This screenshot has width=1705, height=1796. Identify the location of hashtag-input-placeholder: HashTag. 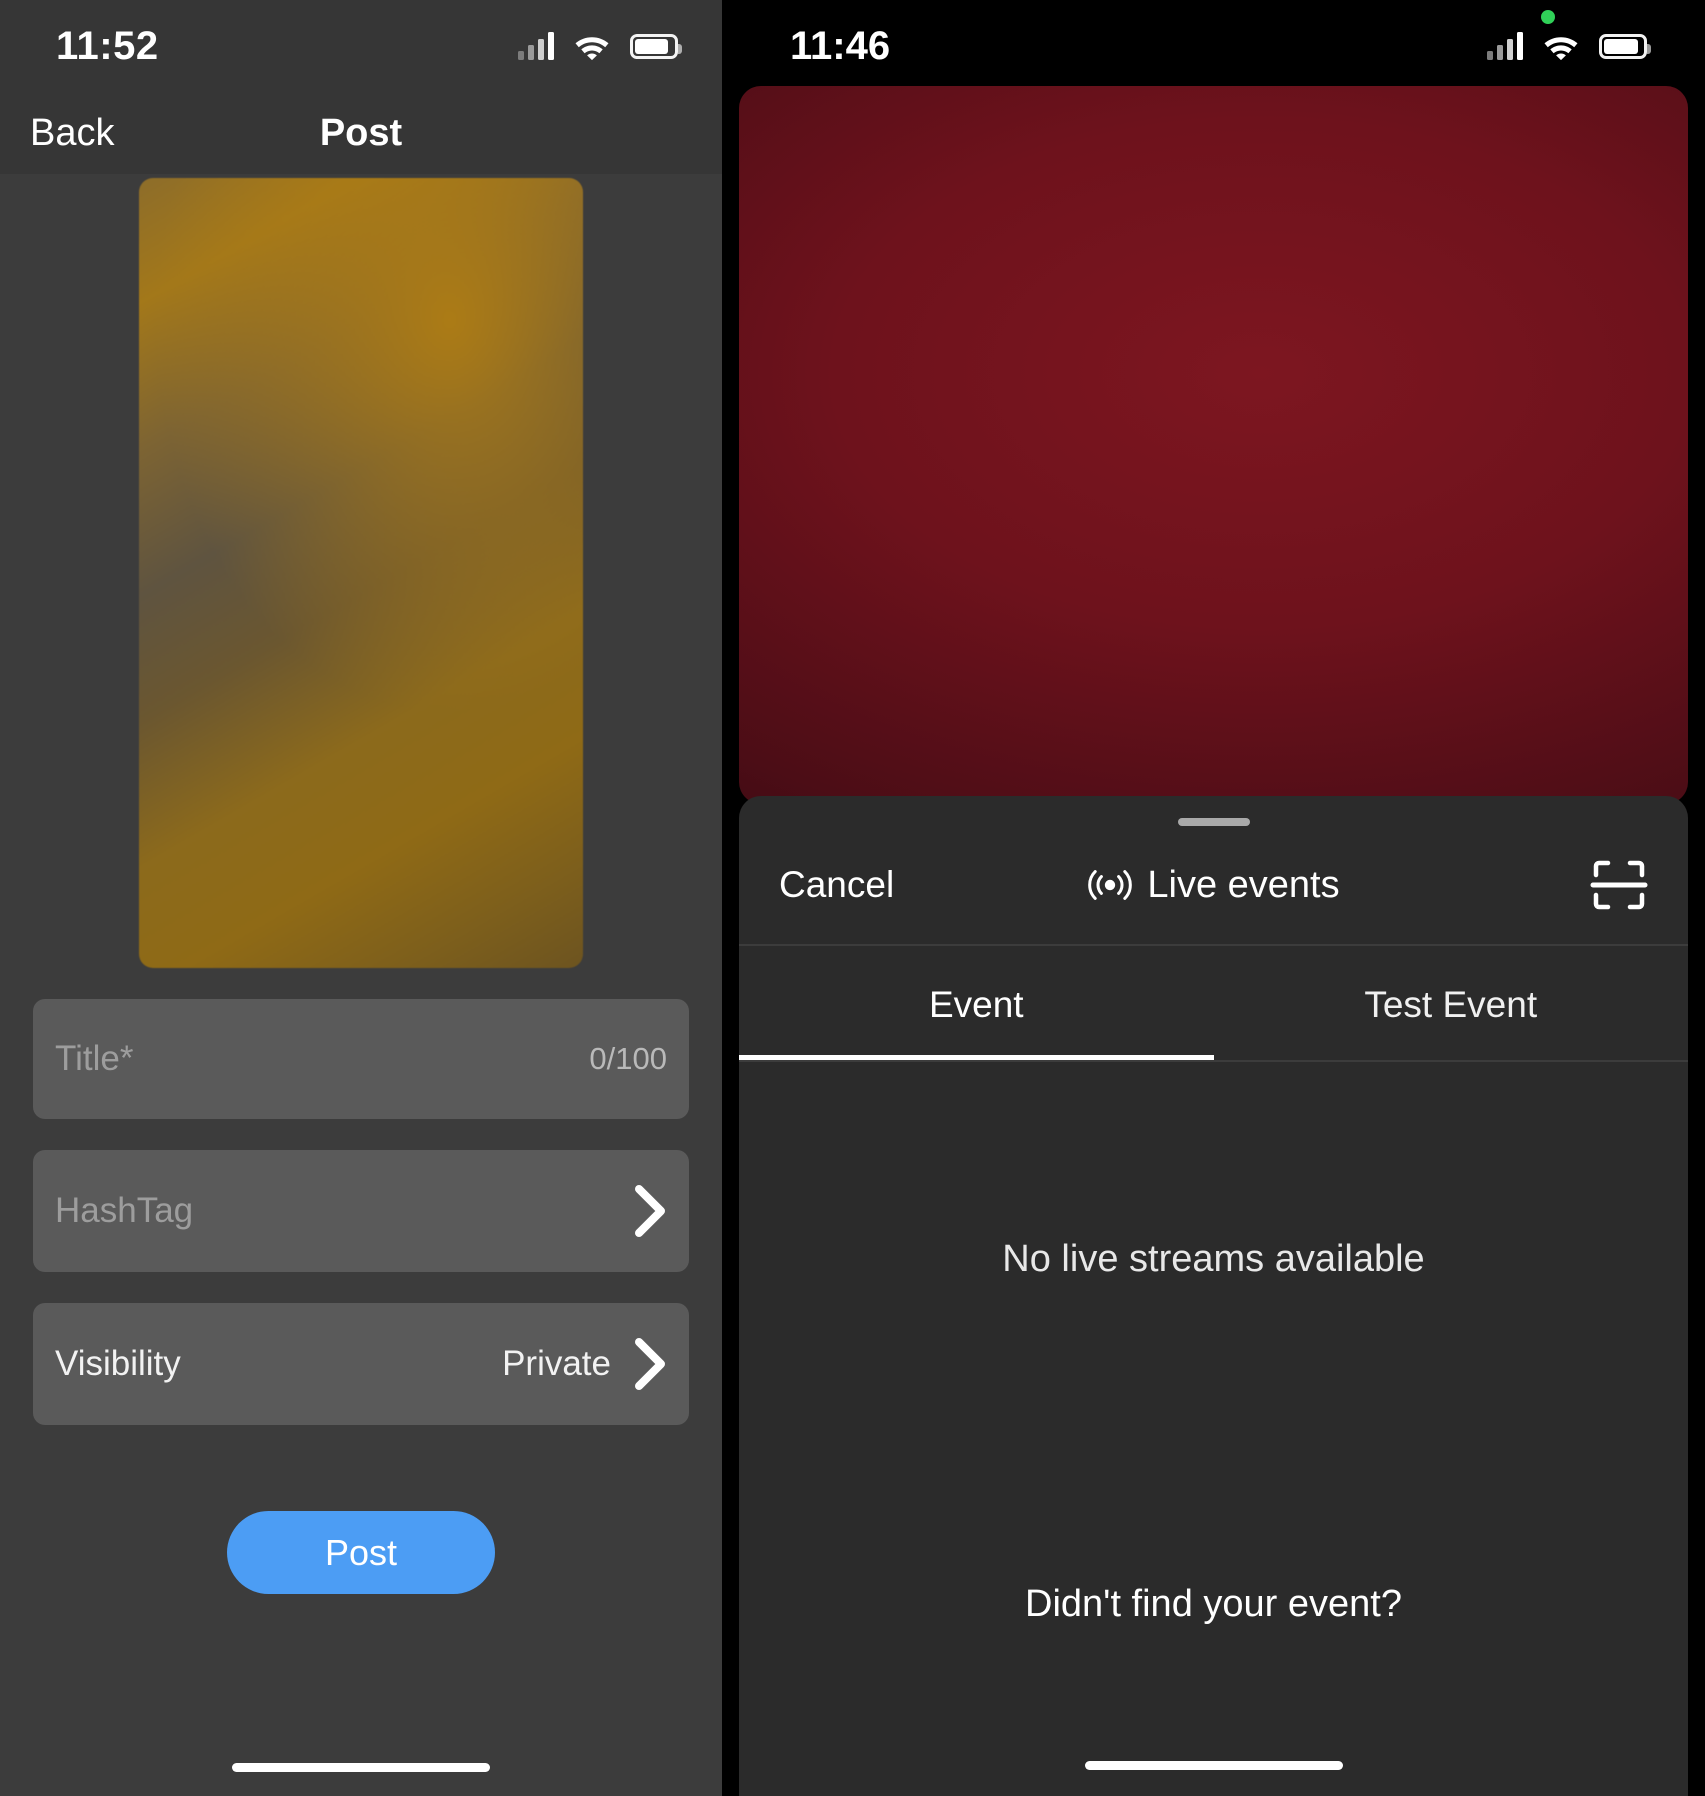
(124, 1211).